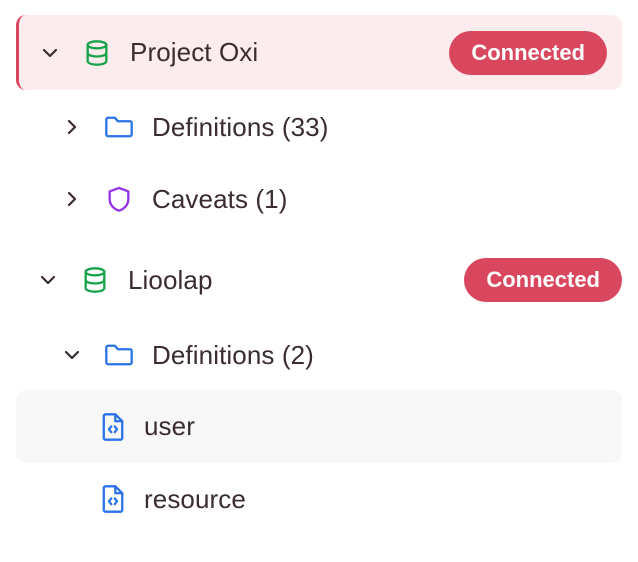  Describe the element at coordinates (119, 199) in the screenshot. I see `shield-icon` at that location.